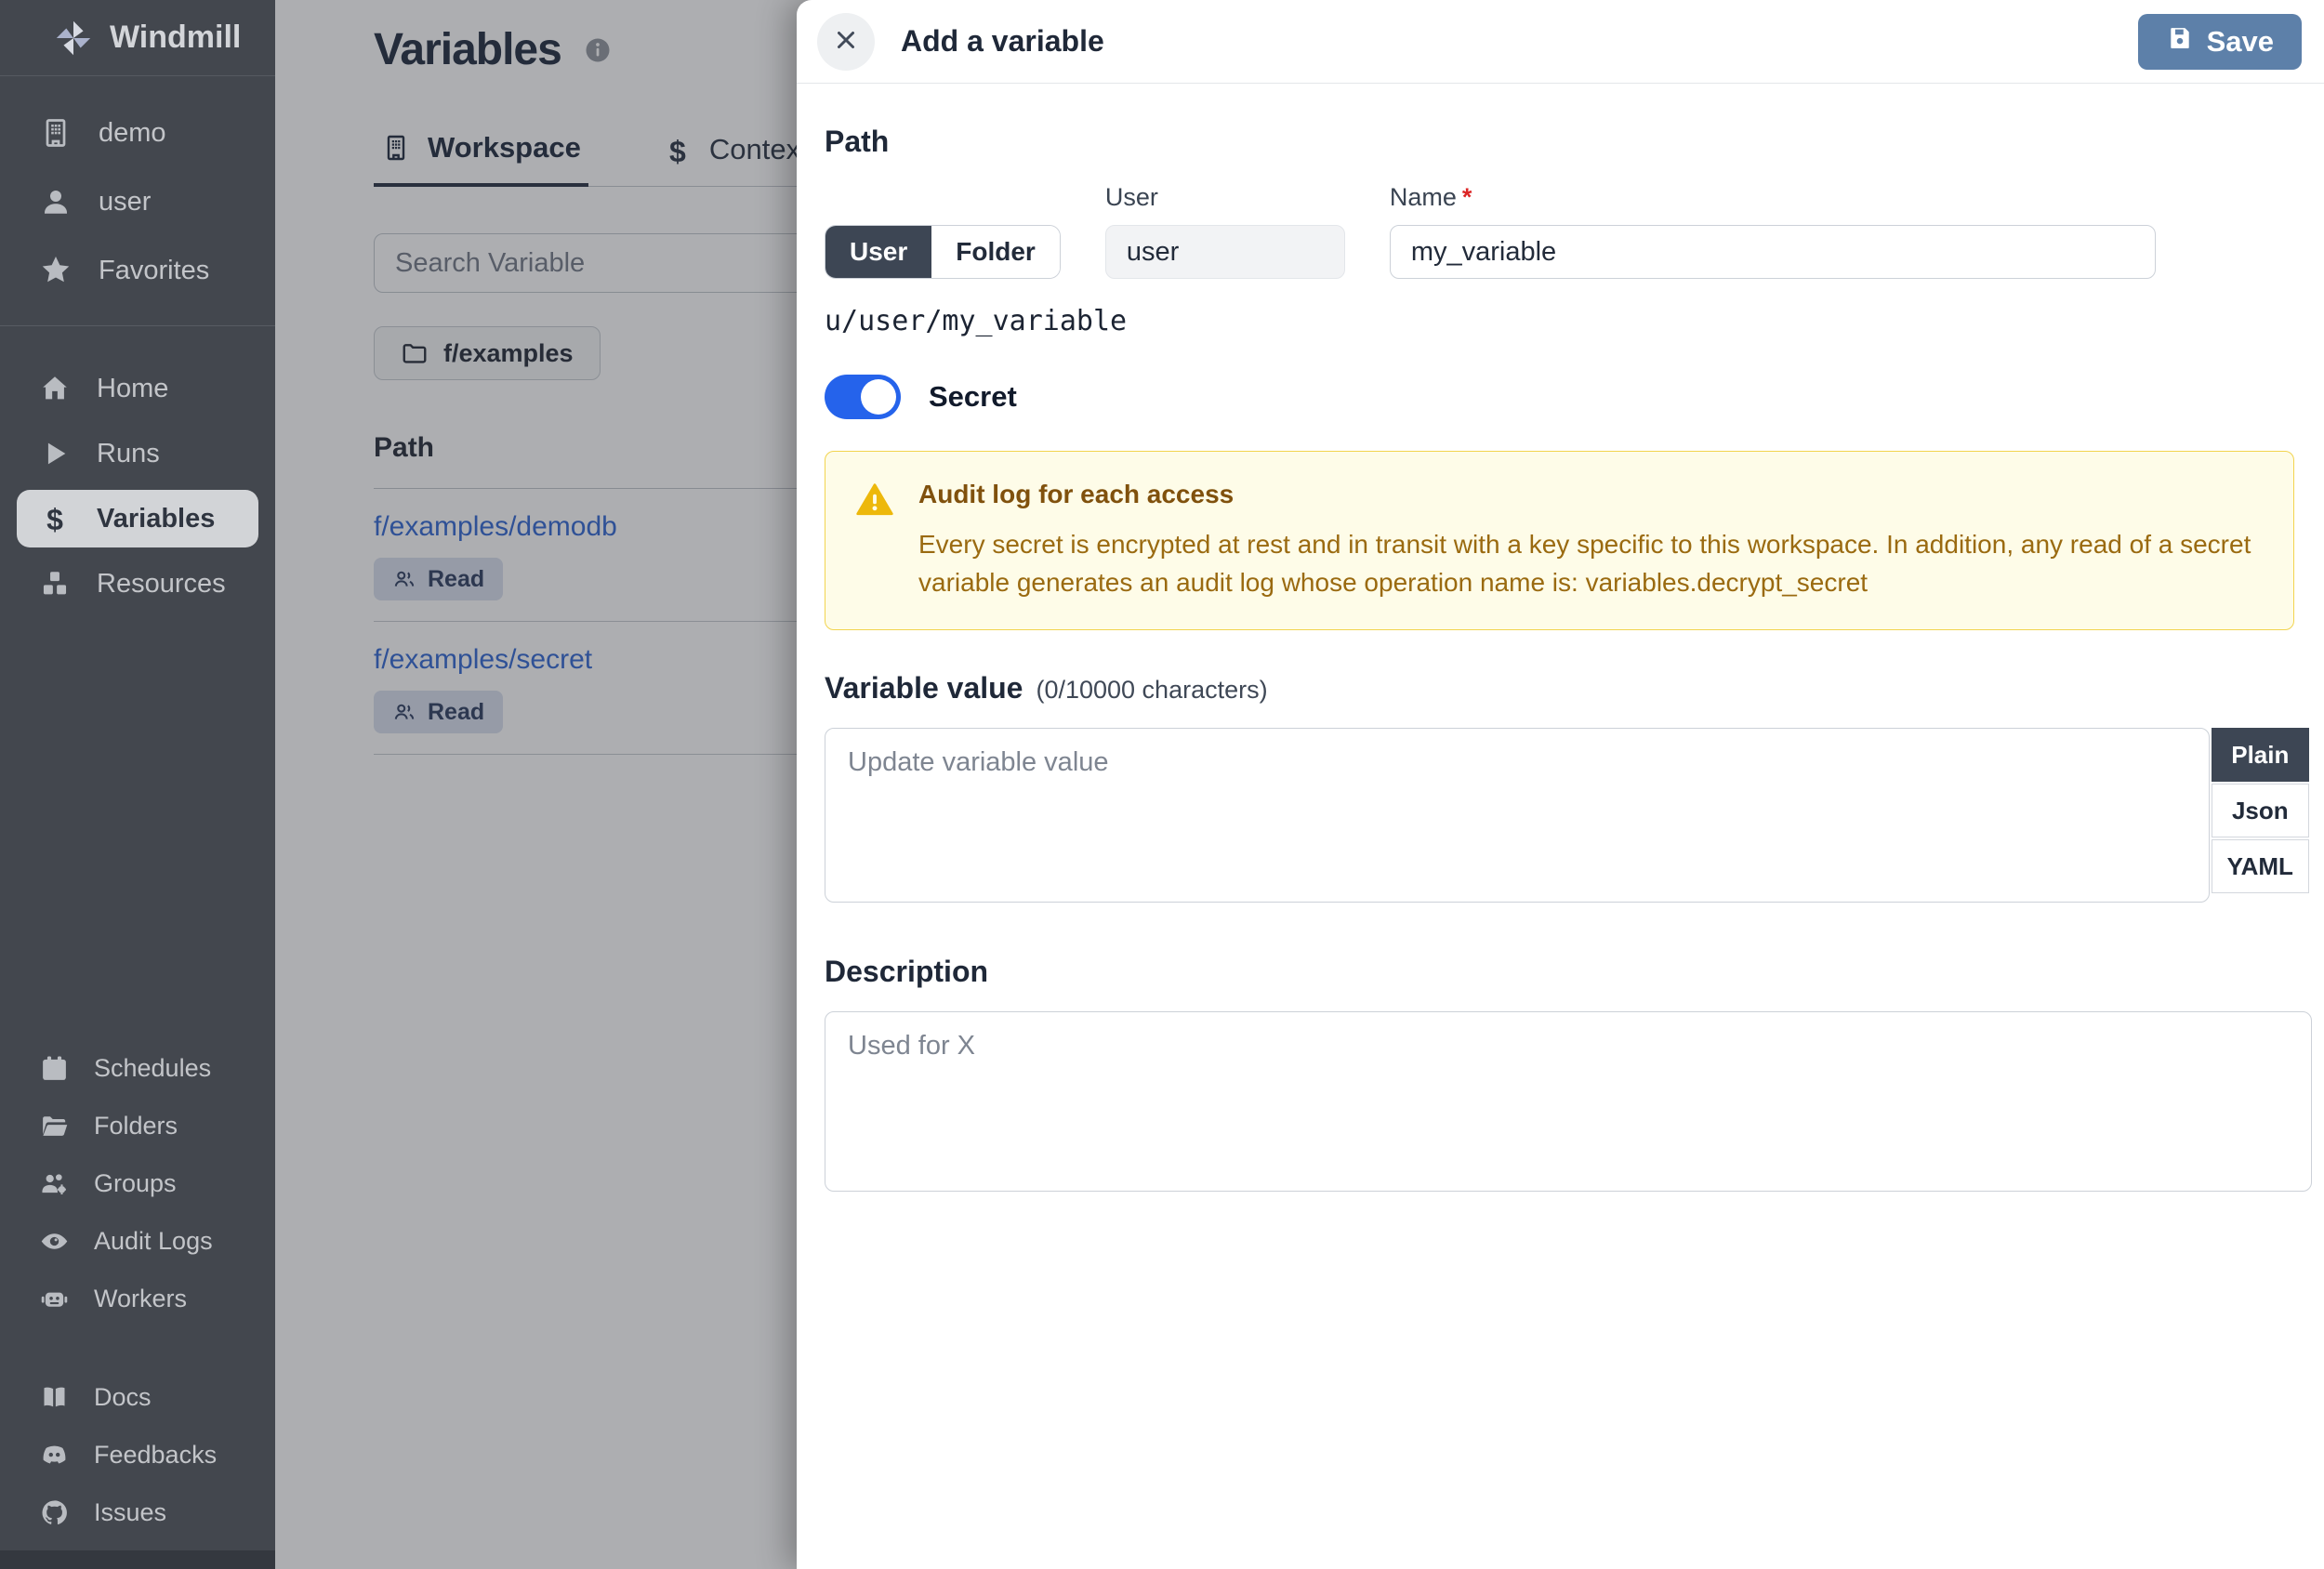 Image resolution: width=2324 pixels, height=1569 pixels. I want to click on sidebar-item-label: Issues, so click(130, 1511).